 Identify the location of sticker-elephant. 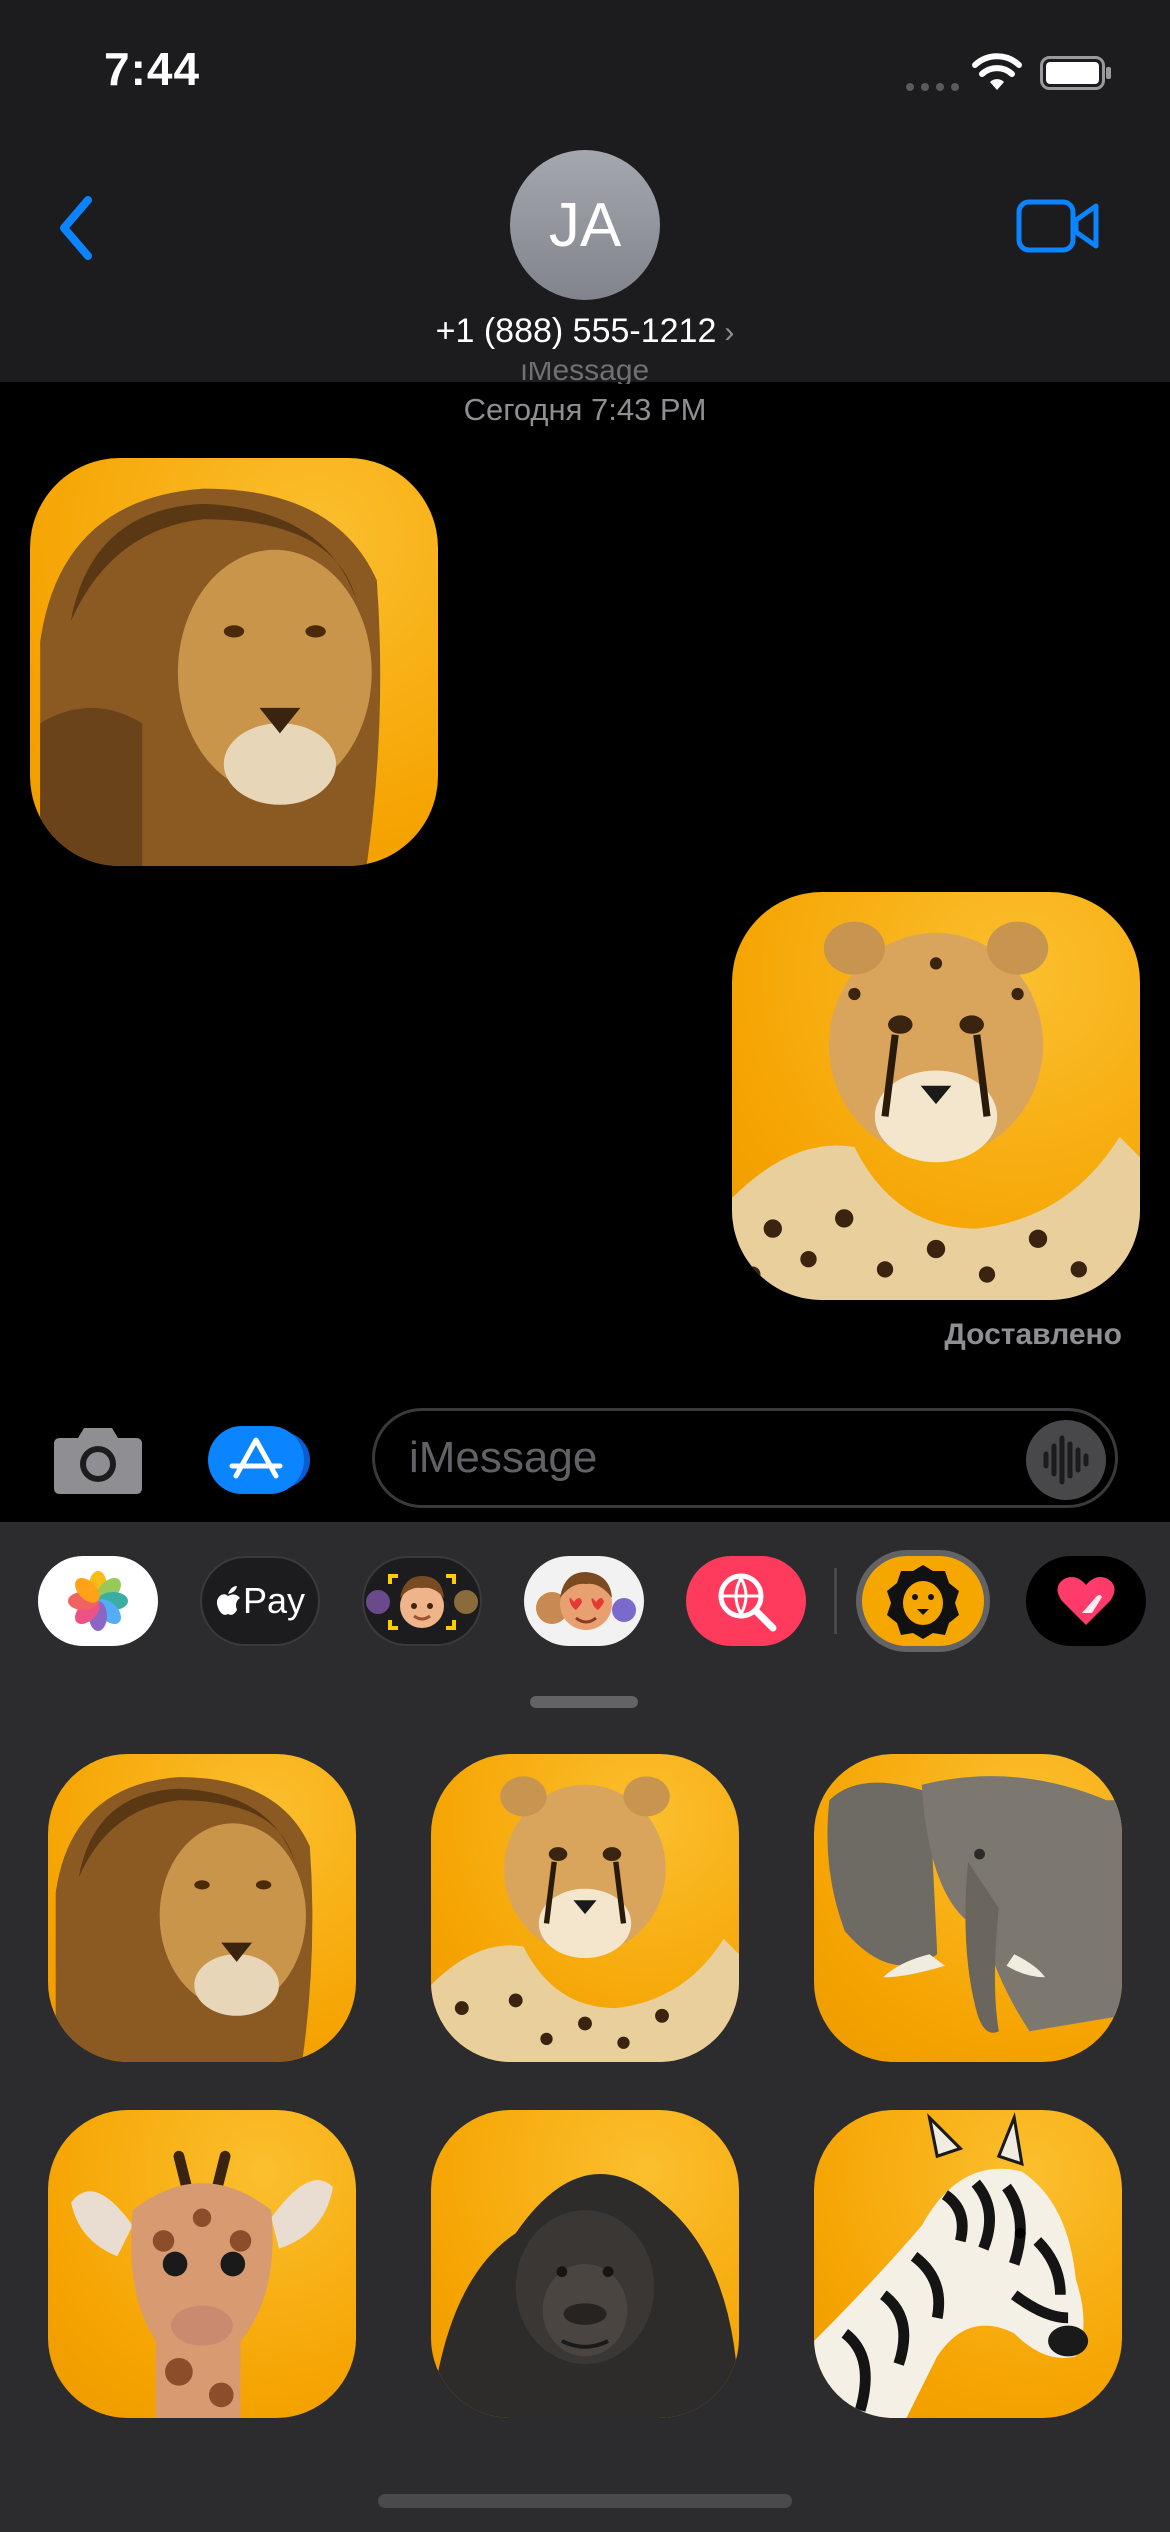
(968, 1908).